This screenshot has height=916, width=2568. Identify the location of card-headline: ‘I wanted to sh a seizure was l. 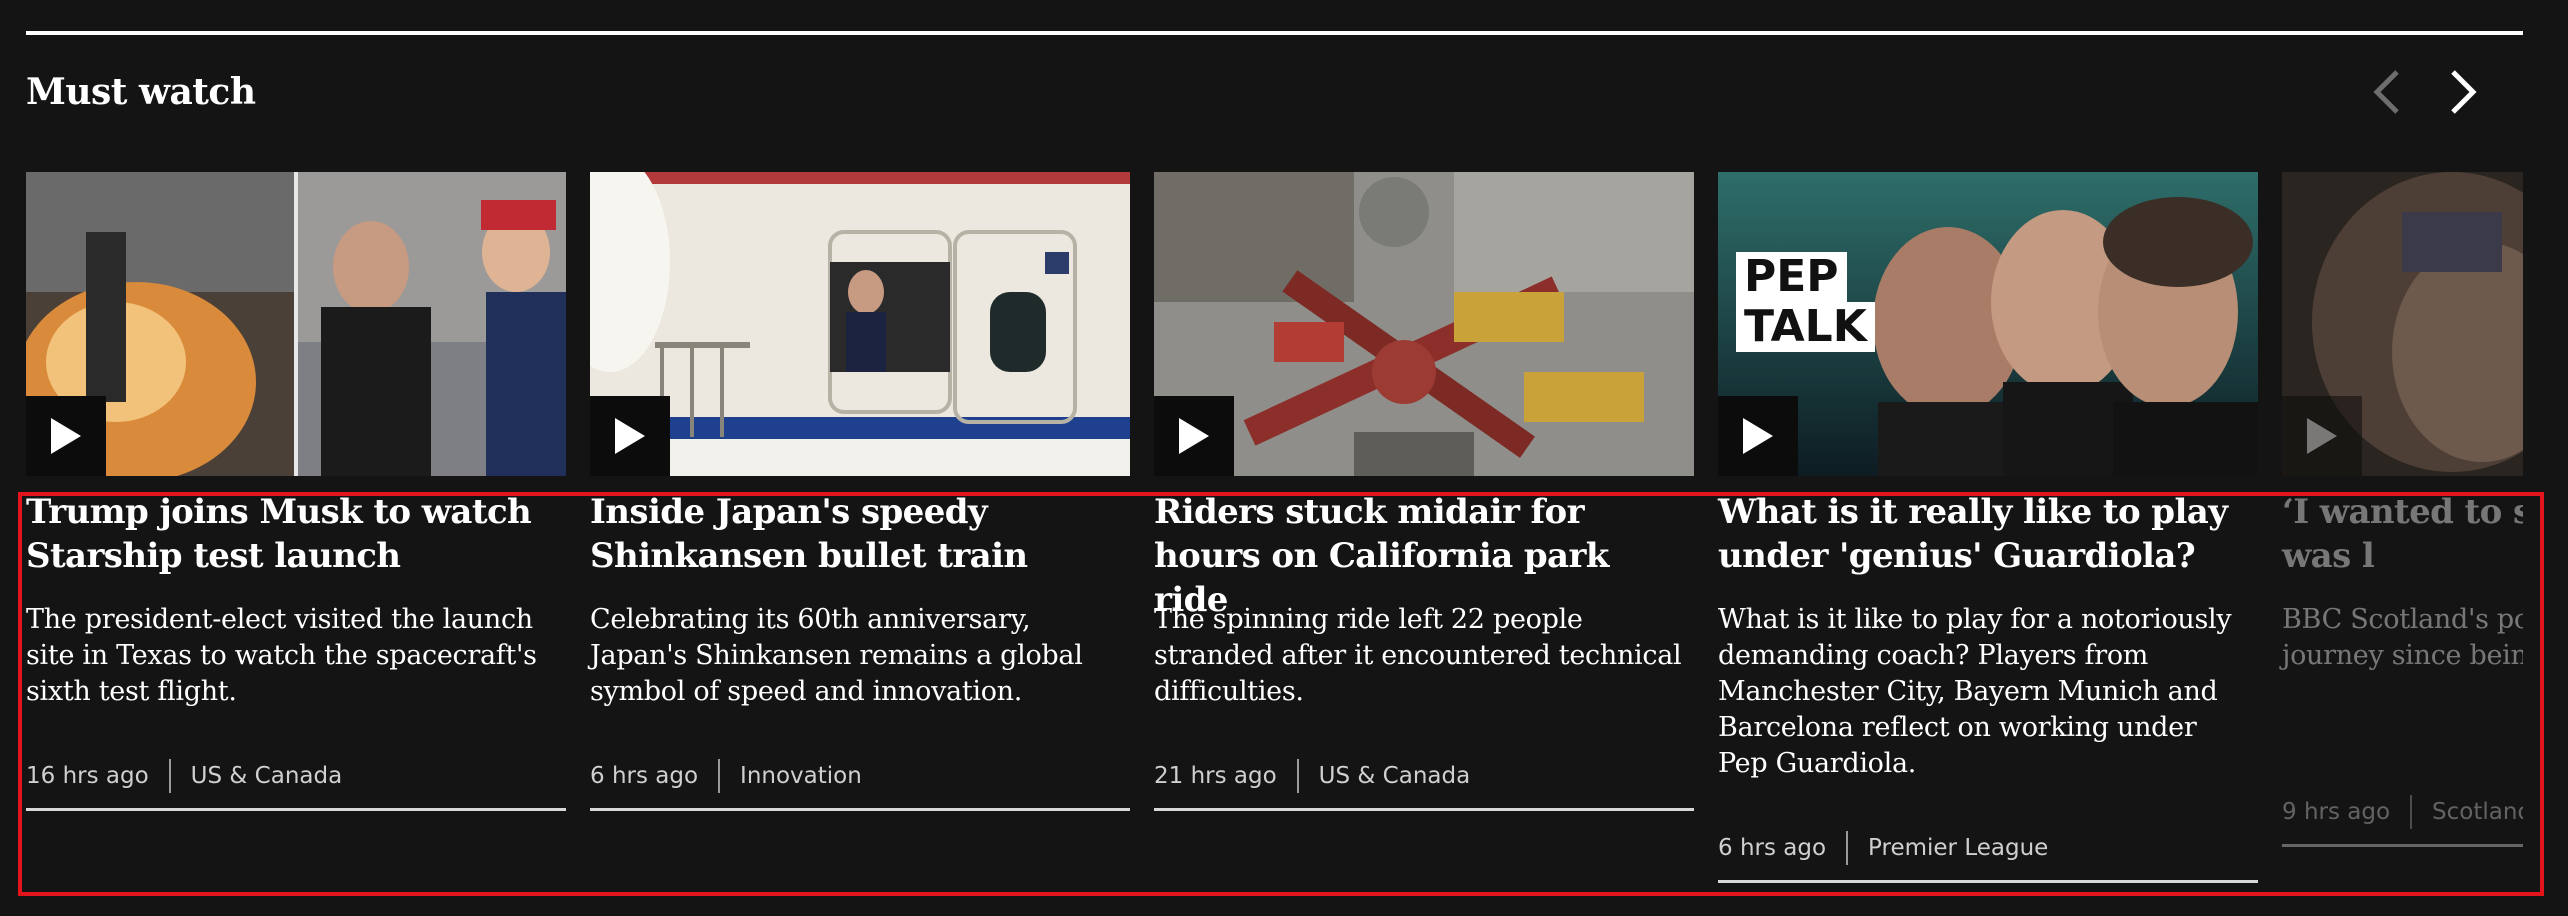
(2402, 534).